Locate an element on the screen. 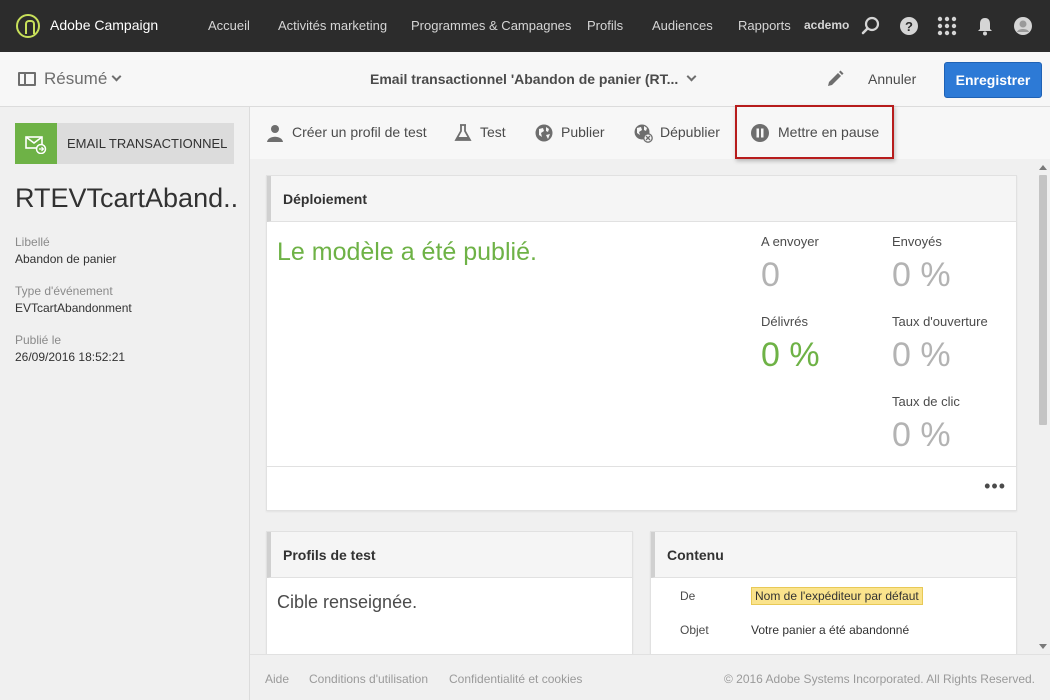 This screenshot has height=700, width=1050. cancel-button: Annuler is located at coordinates (892, 79).